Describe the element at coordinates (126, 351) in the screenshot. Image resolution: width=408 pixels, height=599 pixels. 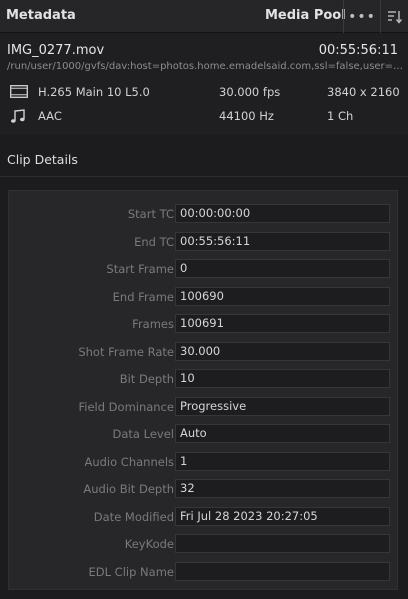
I see `field-label: Shot Frame Rate` at that location.